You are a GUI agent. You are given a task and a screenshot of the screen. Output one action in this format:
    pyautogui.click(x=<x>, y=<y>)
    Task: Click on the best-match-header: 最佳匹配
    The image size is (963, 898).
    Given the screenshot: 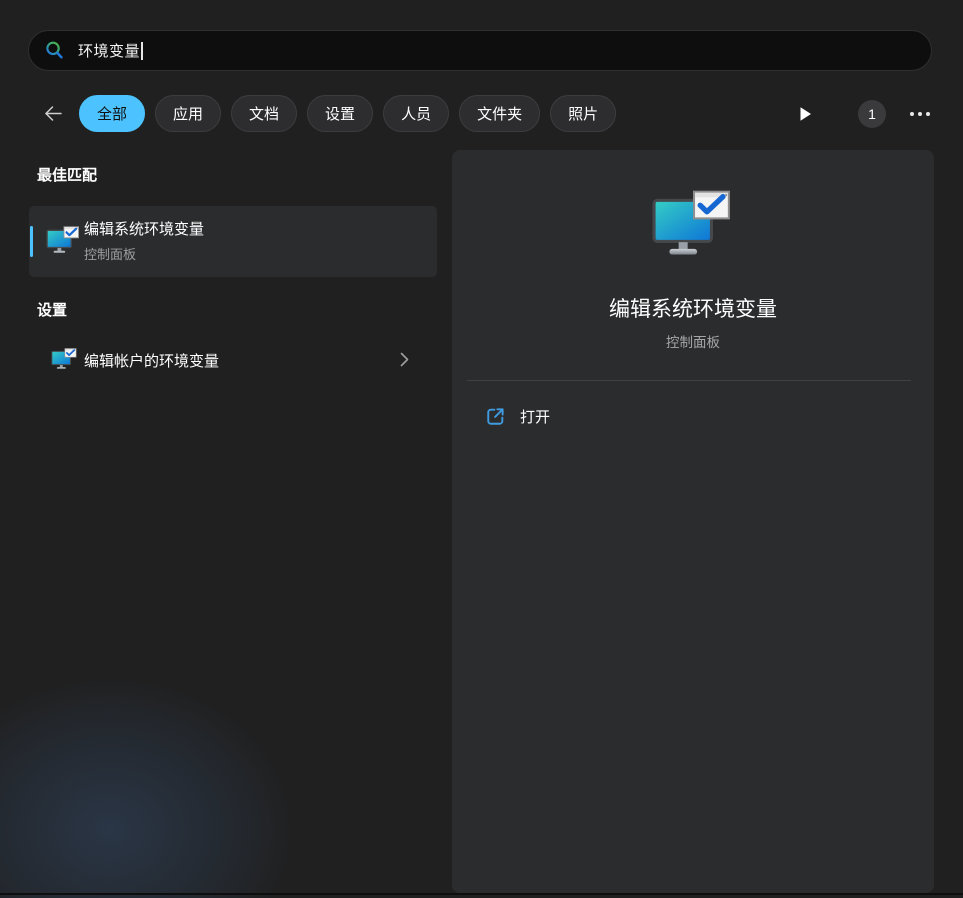 What is the action you would take?
    pyautogui.click(x=67, y=175)
    